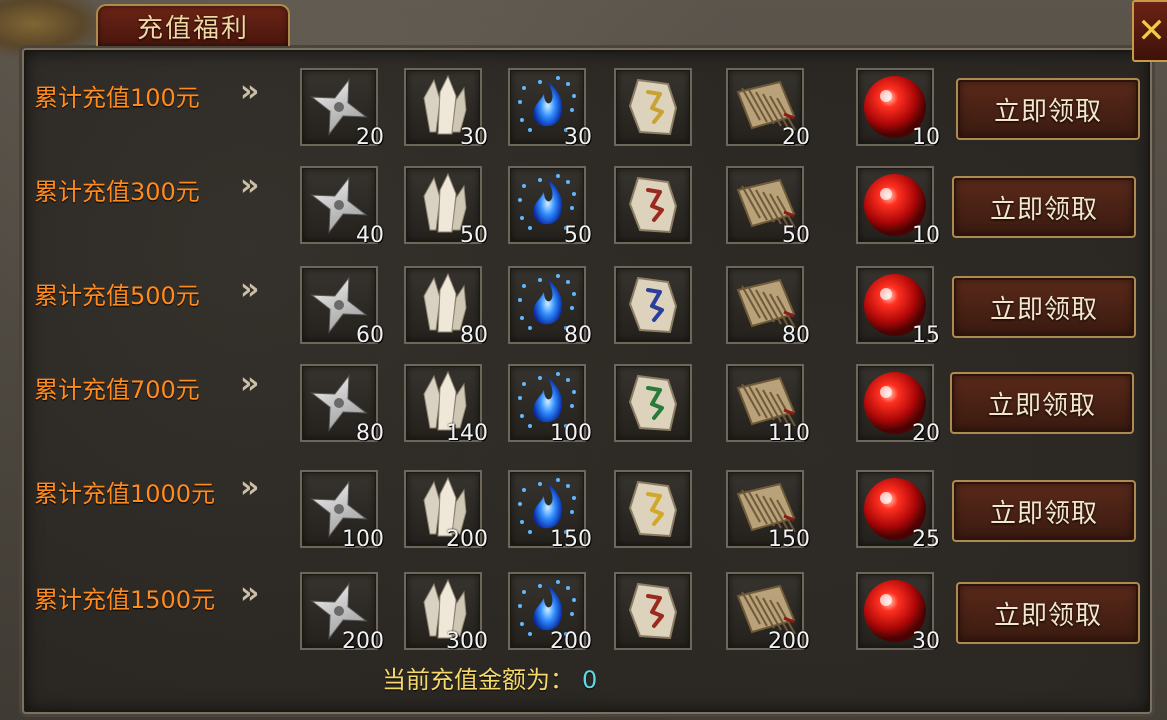  I want to click on reward-slot: 15, so click(898, 307).